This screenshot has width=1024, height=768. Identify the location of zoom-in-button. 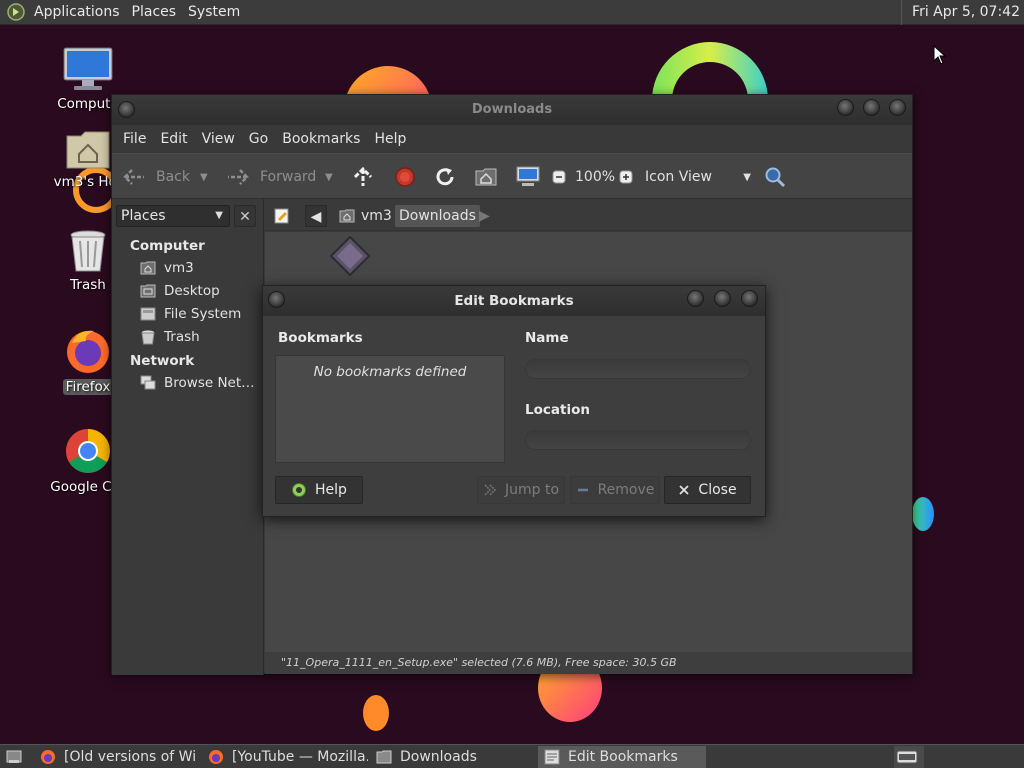
(626, 177).